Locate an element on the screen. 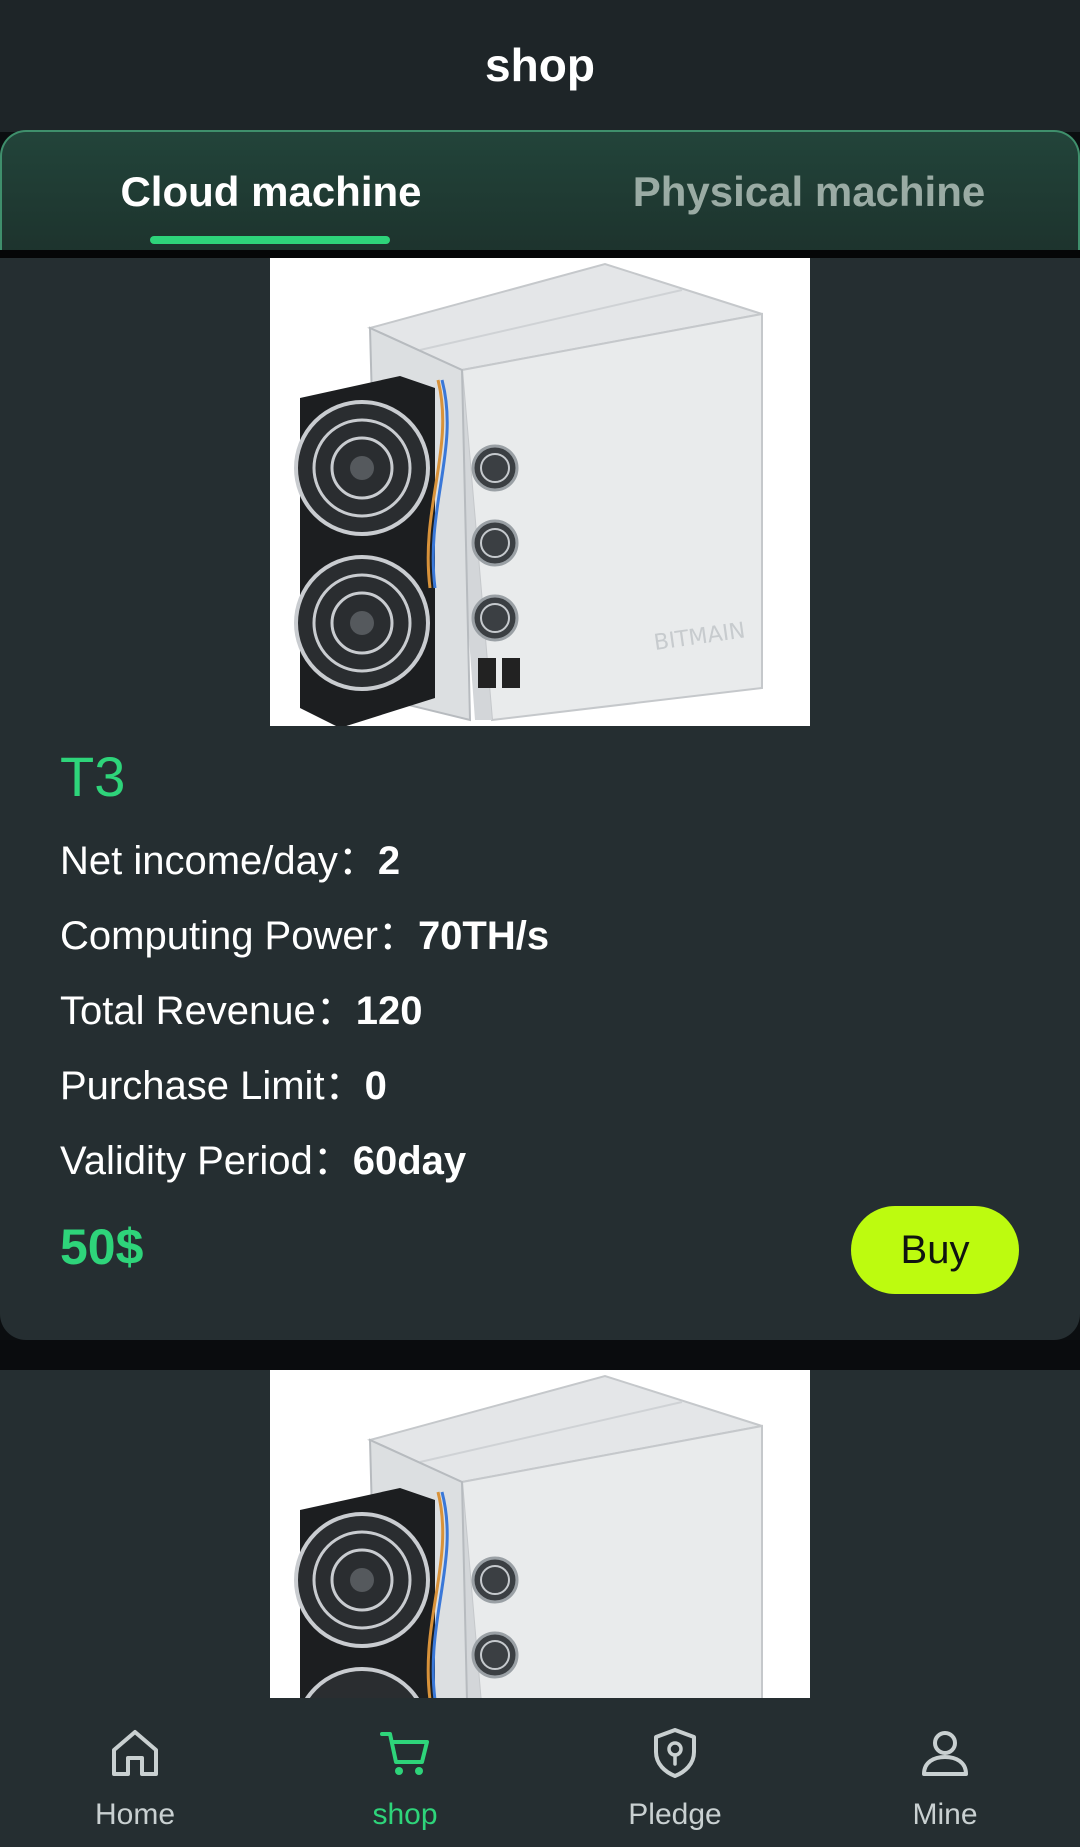 The width and height of the screenshot is (1080, 1847). spec-purchase-limit: Purchase Limit：0 is located at coordinates (223, 1082).